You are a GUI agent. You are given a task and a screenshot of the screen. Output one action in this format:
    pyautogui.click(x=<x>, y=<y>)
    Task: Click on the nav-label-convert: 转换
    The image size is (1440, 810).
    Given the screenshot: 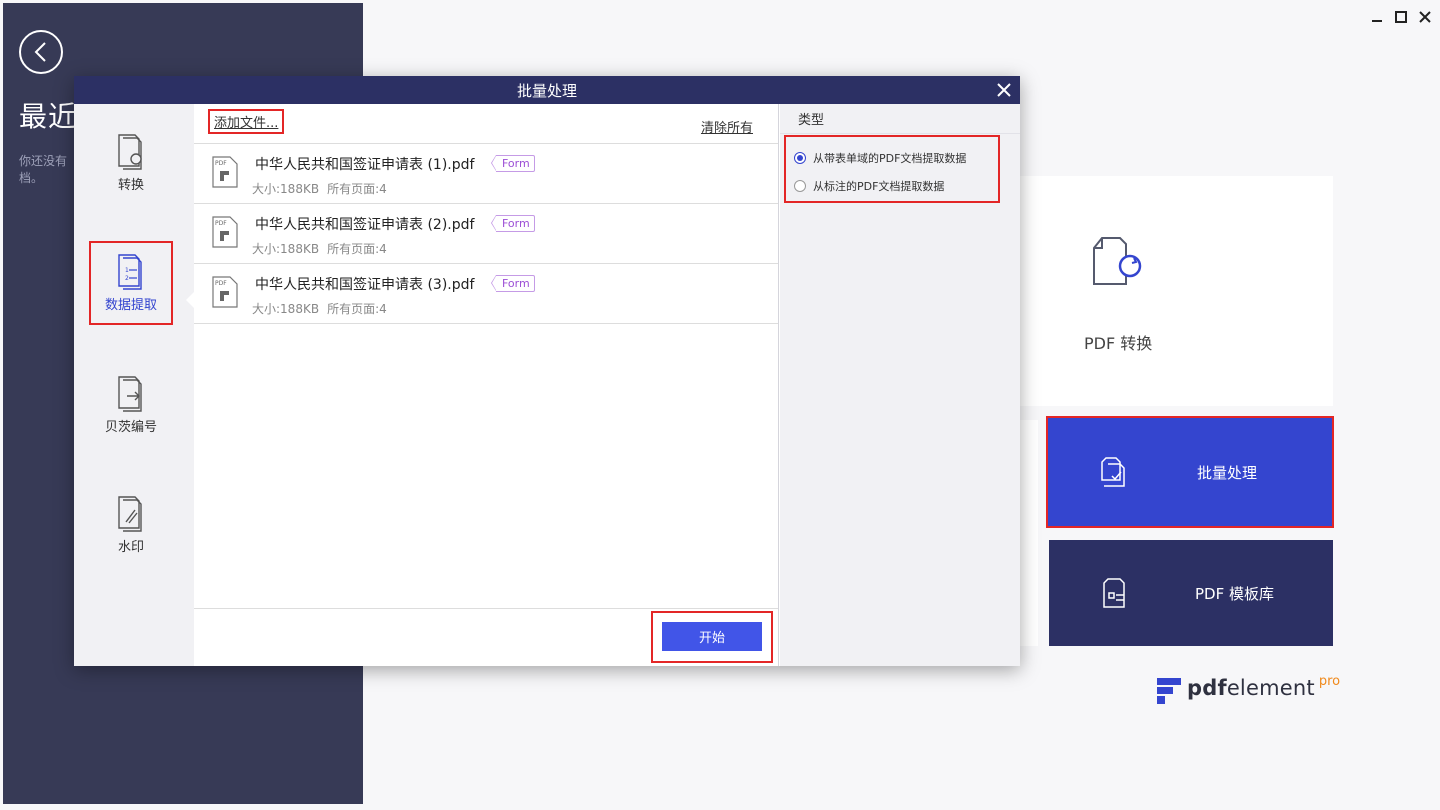 What is the action you would take?
    pyautogui.click(x=130, y=185)
    